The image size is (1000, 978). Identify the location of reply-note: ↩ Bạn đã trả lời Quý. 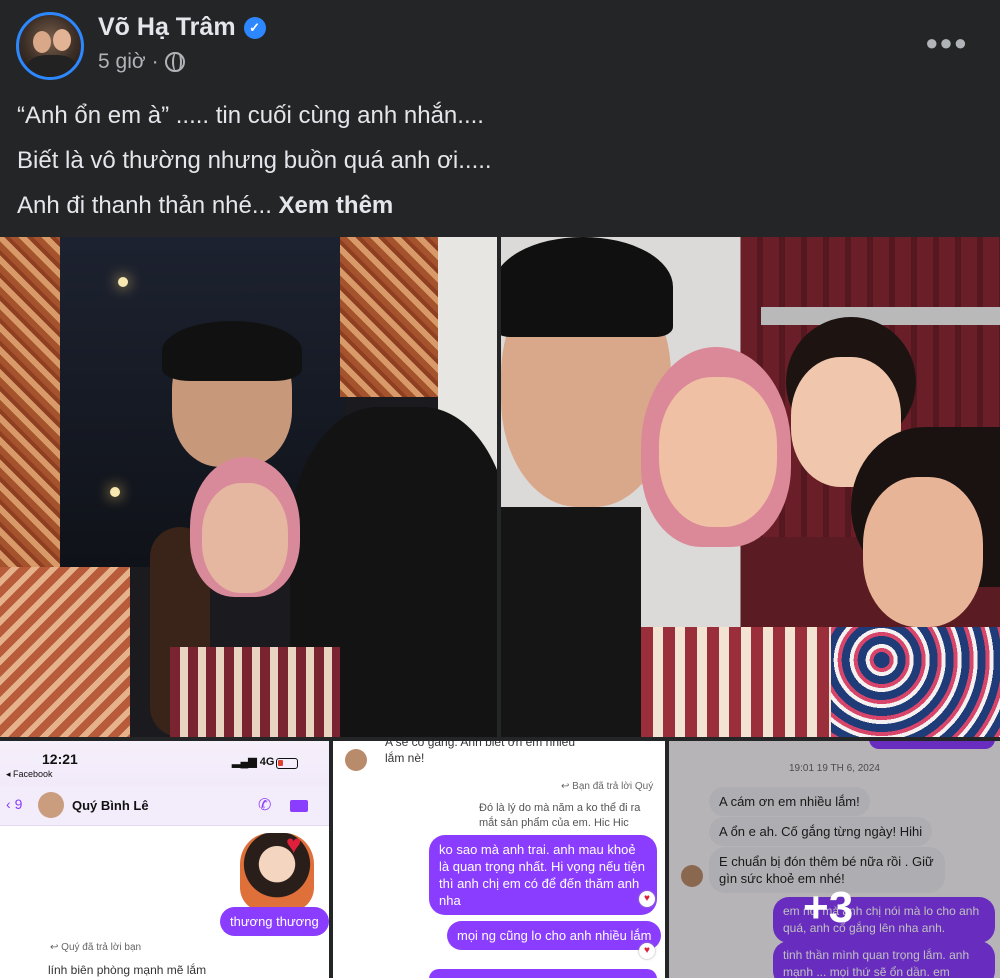
(607, 786).